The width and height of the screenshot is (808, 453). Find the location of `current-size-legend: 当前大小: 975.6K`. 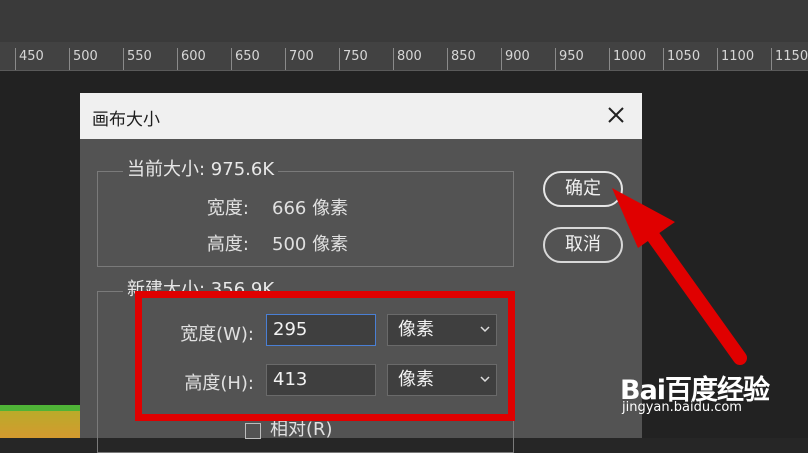

current-size-legend: 当前大小: 975.6K is located at coordinates (201, 170).